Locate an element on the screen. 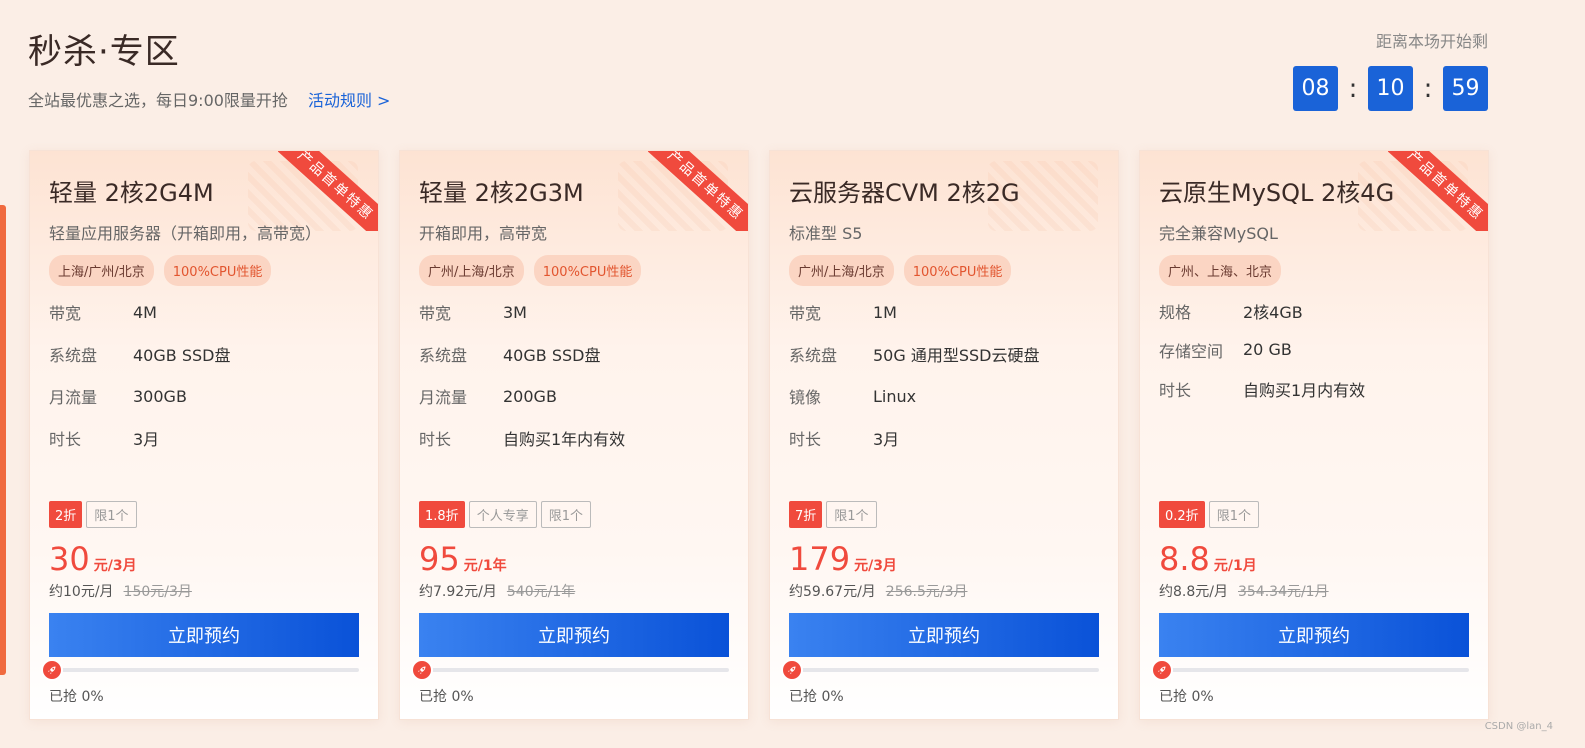 The width and height of the screenshot is (1585, 748). card-title: 云原生MySQL 2核4G is located at coordinates (1277, 193).